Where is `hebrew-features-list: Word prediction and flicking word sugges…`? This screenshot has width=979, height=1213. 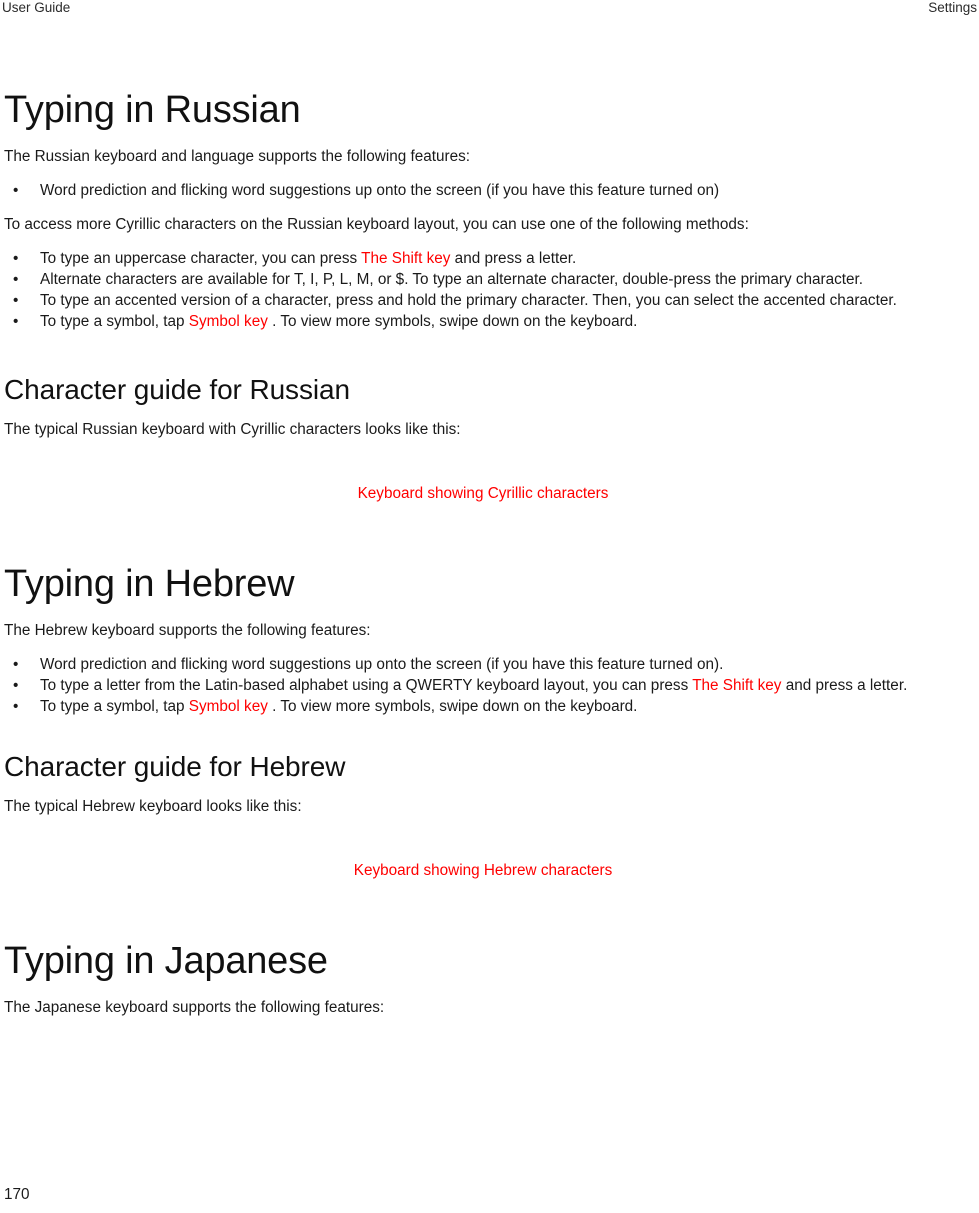
hebrew-features-list: Word prediction and flicking word sugges… is located at coordinates (483, 685).